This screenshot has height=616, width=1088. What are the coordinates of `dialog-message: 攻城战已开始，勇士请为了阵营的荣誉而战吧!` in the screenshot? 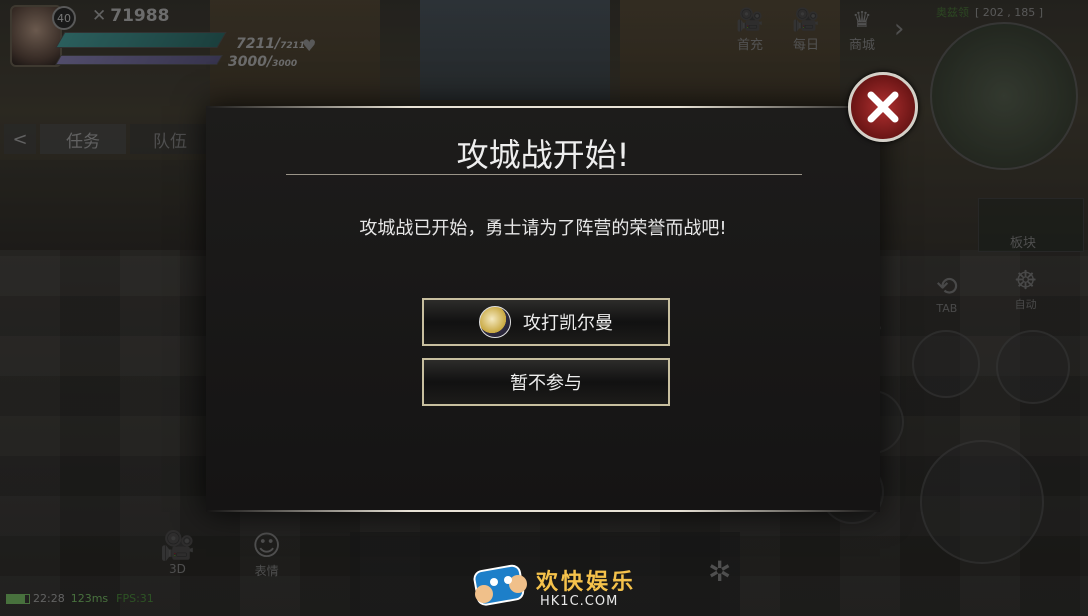 It's located at (543, 228).